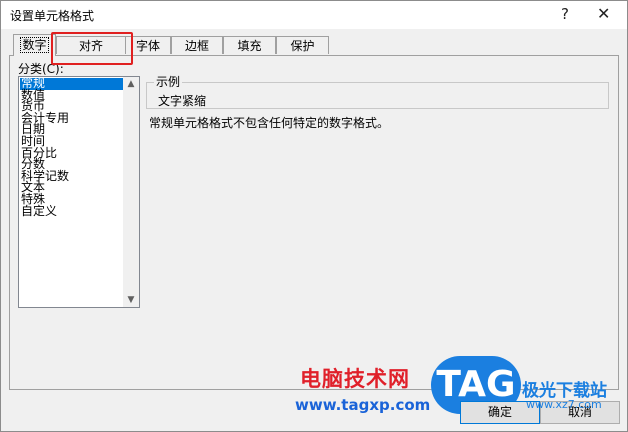 Image resolution: width=628 pixels, height=432 pixels. Describe the element at coordinates (314, 15) in the screenshot. I see `title-bar: 设置单元格格式 ? ✕` at that location.